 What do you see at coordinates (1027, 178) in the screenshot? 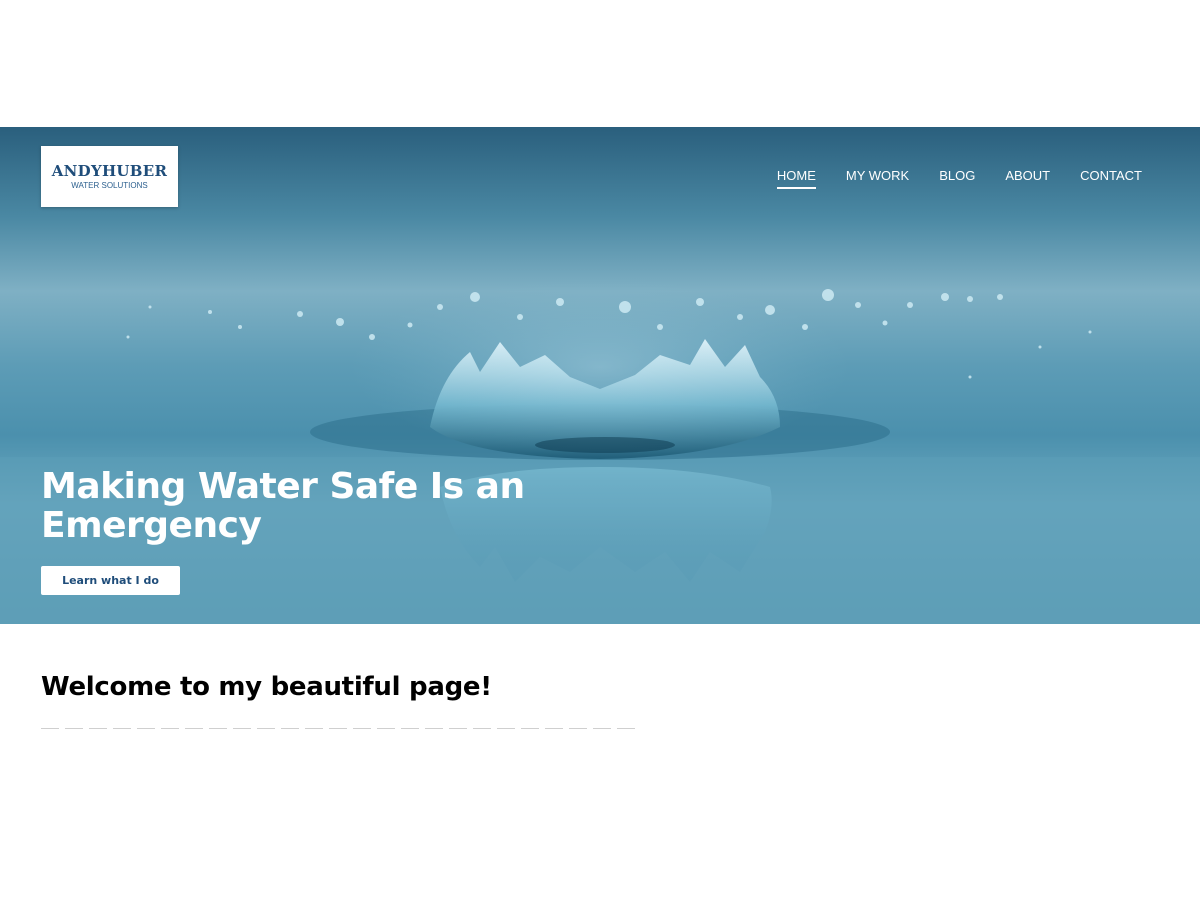
I see `nav-item-about: ABOUT` at bounding box center [1027, 178].